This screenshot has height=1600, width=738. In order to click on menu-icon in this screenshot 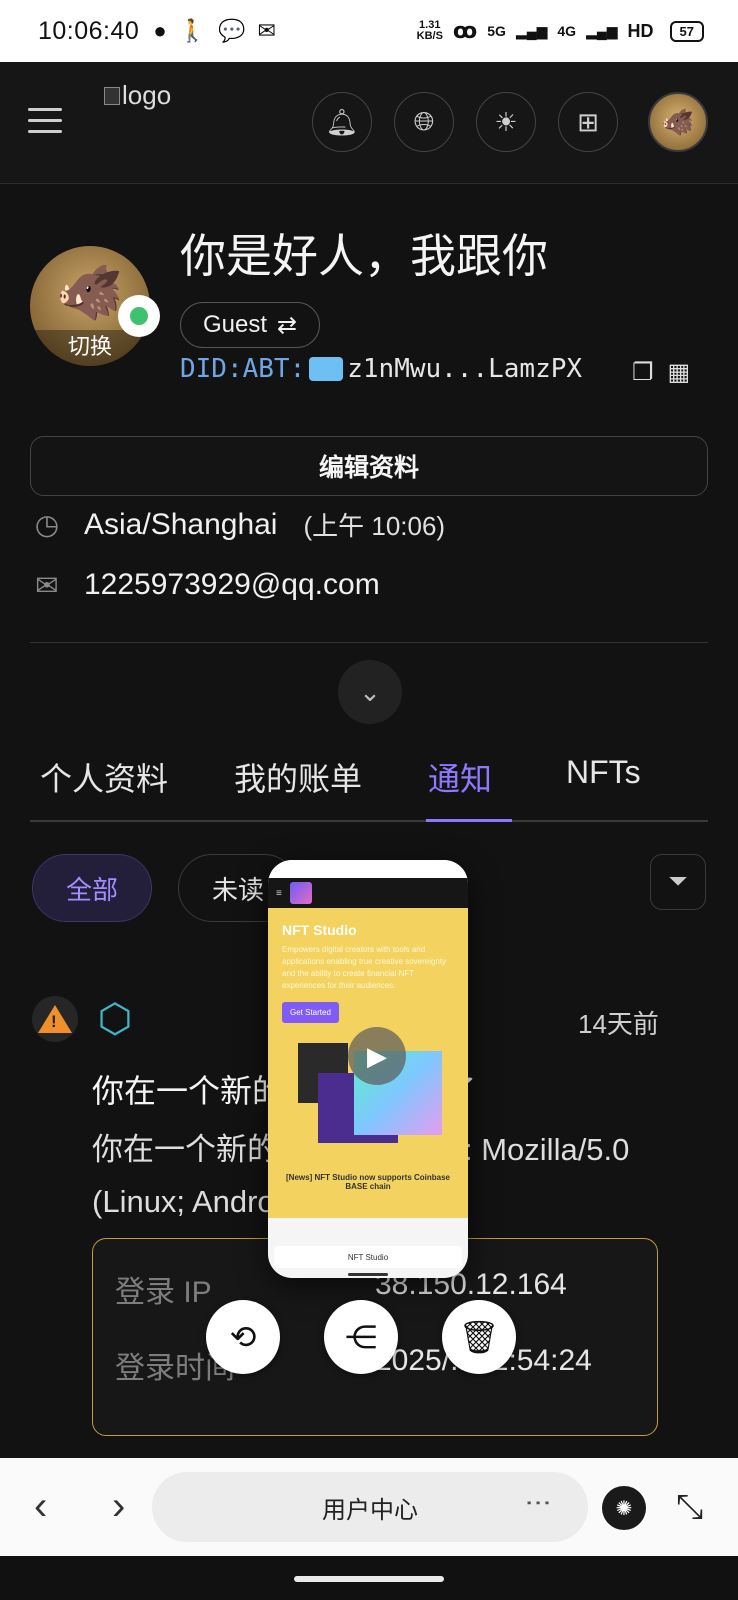, I will do `click(45, 121)`.